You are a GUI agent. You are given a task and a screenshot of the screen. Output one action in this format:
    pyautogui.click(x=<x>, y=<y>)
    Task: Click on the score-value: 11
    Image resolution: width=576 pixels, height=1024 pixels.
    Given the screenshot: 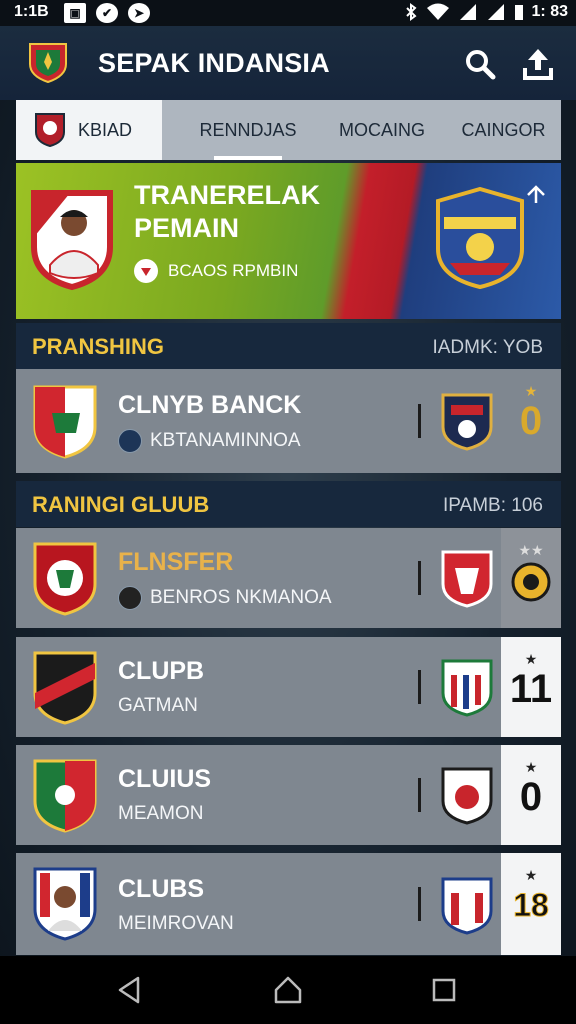 What is the action you would take?
    pyautogui.click(x=531, y=689)
    